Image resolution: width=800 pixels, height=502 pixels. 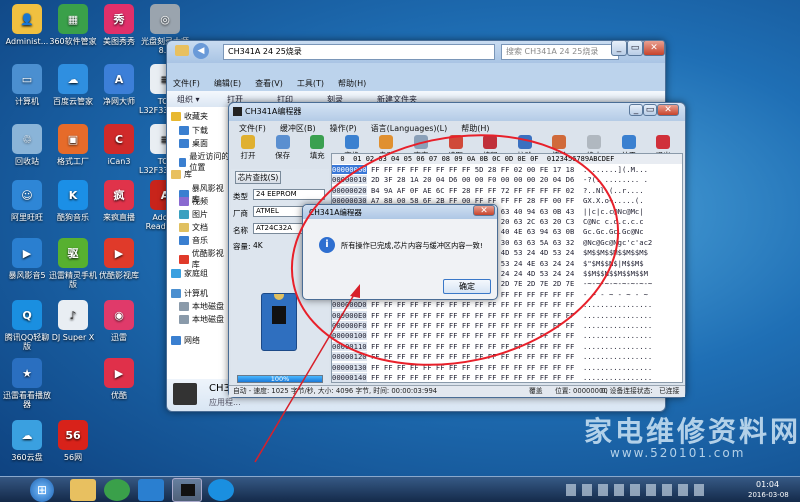 I want to click on watermark-text: 家电维修资料网, so click(x=692, y=431).